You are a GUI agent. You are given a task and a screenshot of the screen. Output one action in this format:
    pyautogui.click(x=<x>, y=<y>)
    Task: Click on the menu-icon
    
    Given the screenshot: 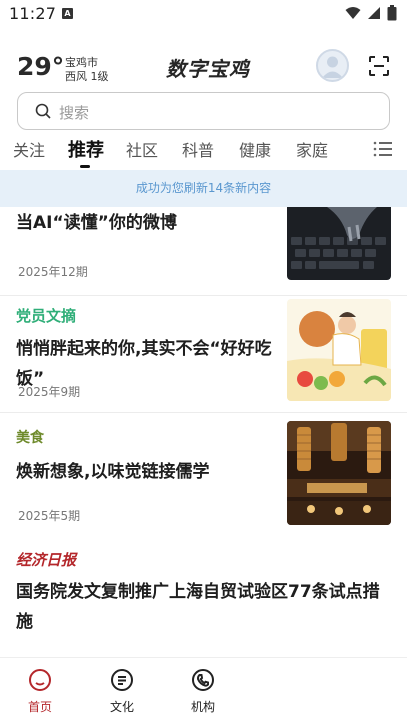 What is the action you would take?
    pyautogui.click(x=383, y=149)
    